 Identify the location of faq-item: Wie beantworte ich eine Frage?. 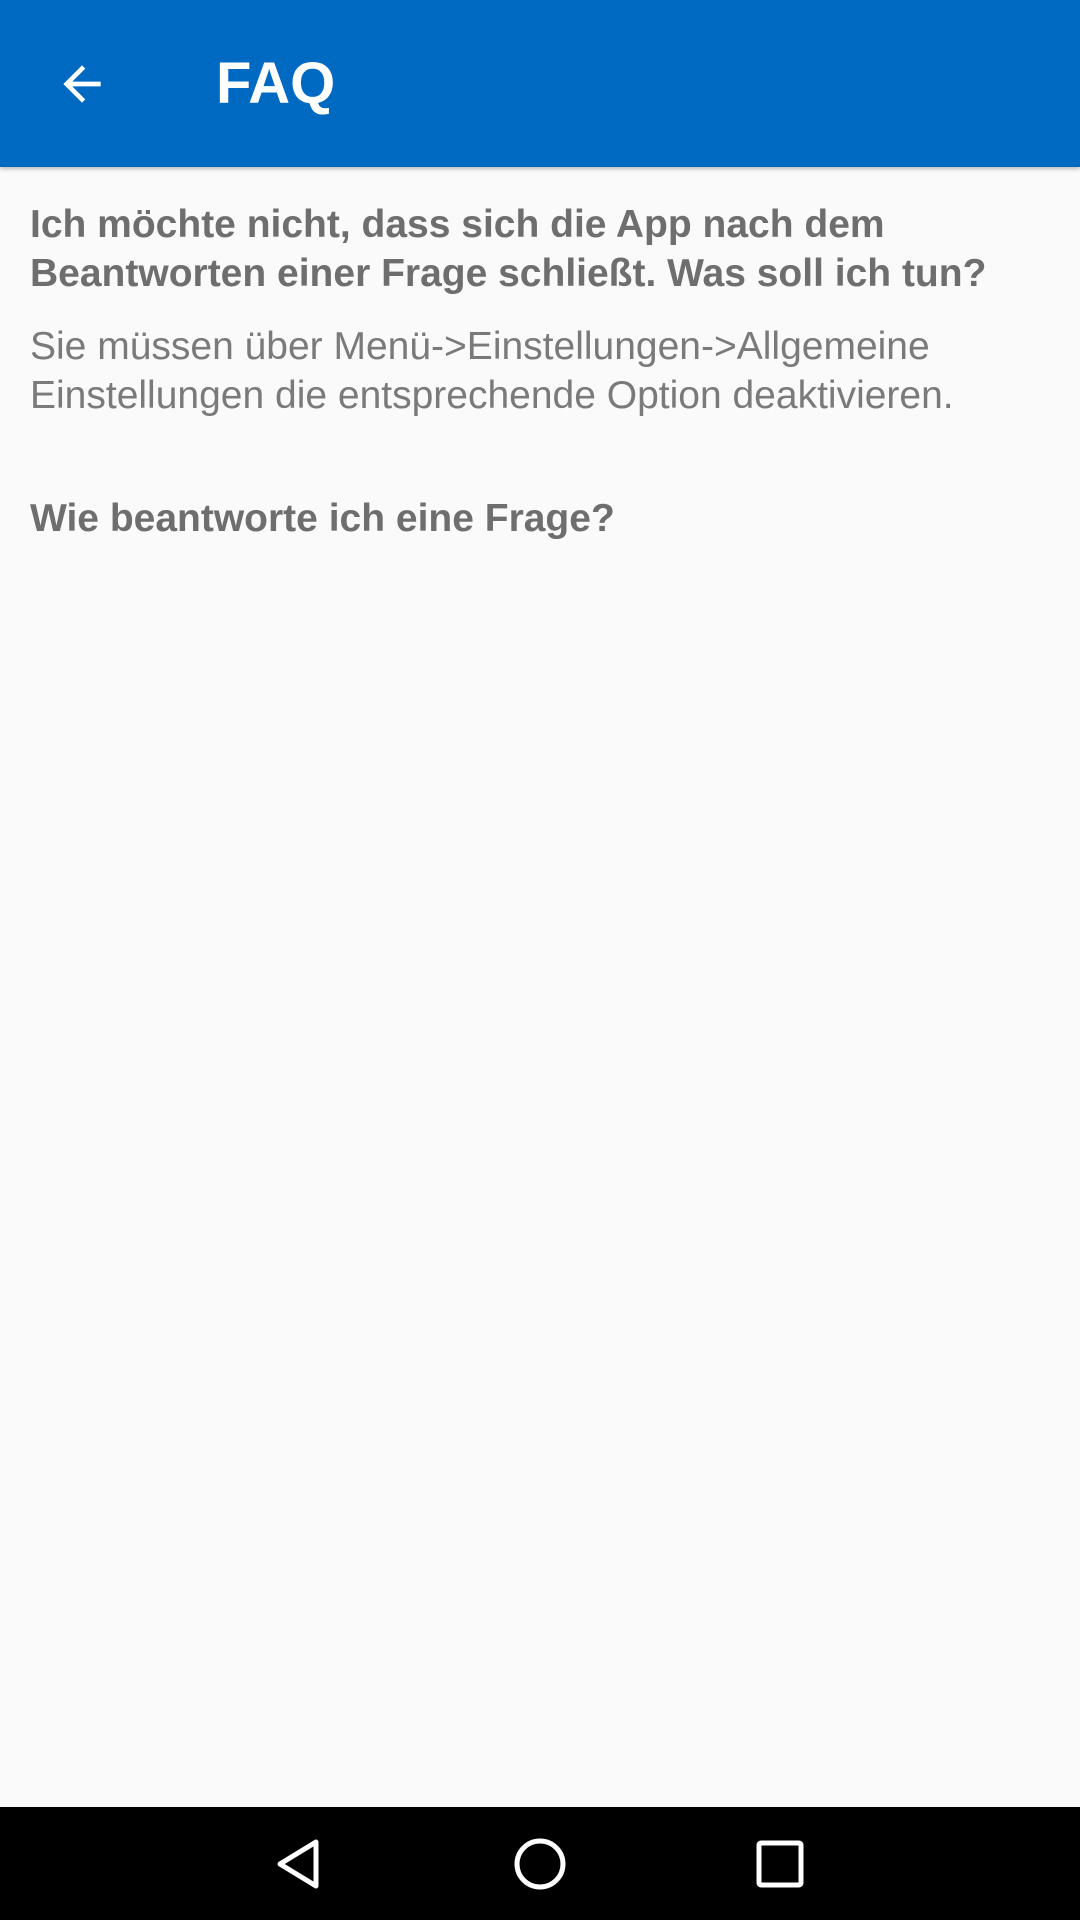
(540, 518).